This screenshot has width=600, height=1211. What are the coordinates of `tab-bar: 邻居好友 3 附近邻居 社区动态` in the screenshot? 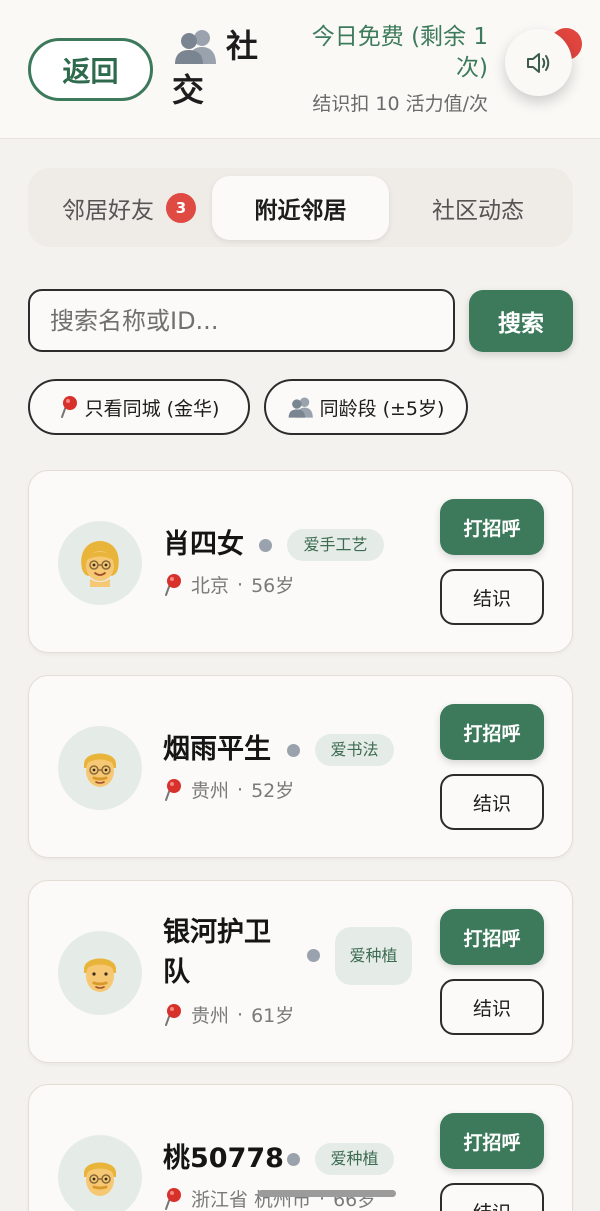 It's located at (300, 207).